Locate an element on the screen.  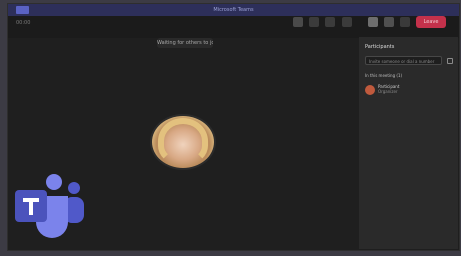
participant-list-avatar is located at coordinates (370, 90).